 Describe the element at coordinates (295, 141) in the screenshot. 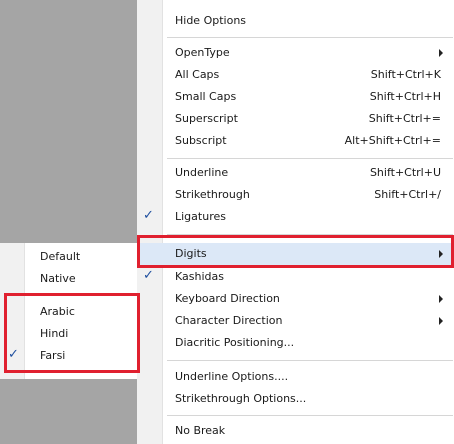

I see `menu-item-subscript: Subscript Alt+Shift+Ctrl+=` at that location.